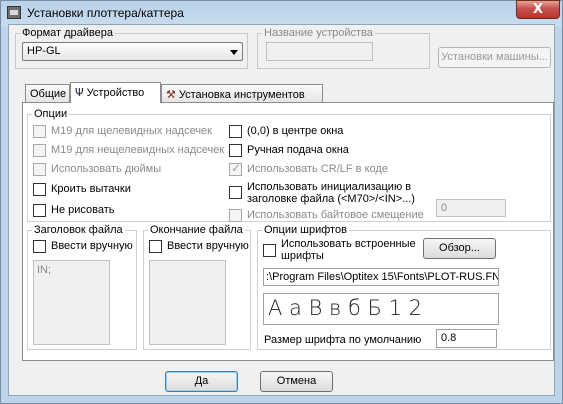  I want to click on device-name-group: Название устройства, so click(343, 48).